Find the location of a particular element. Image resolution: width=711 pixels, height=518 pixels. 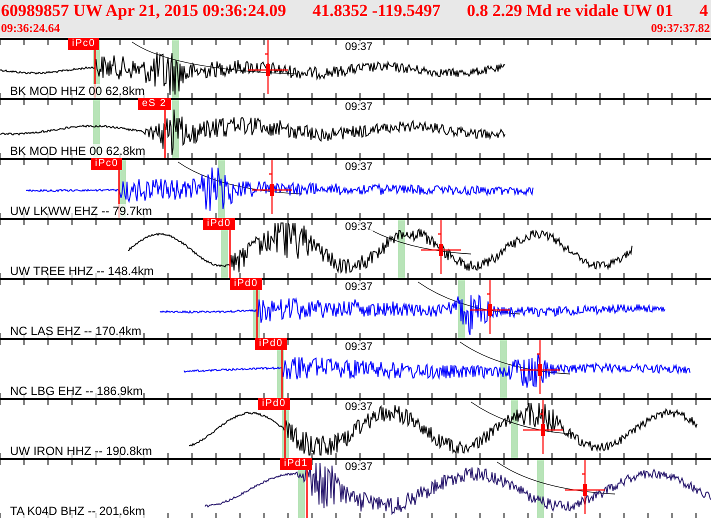

event-title: 0.8 2.29 Md re vidale UW 01 is located at coordinates (570, 10).